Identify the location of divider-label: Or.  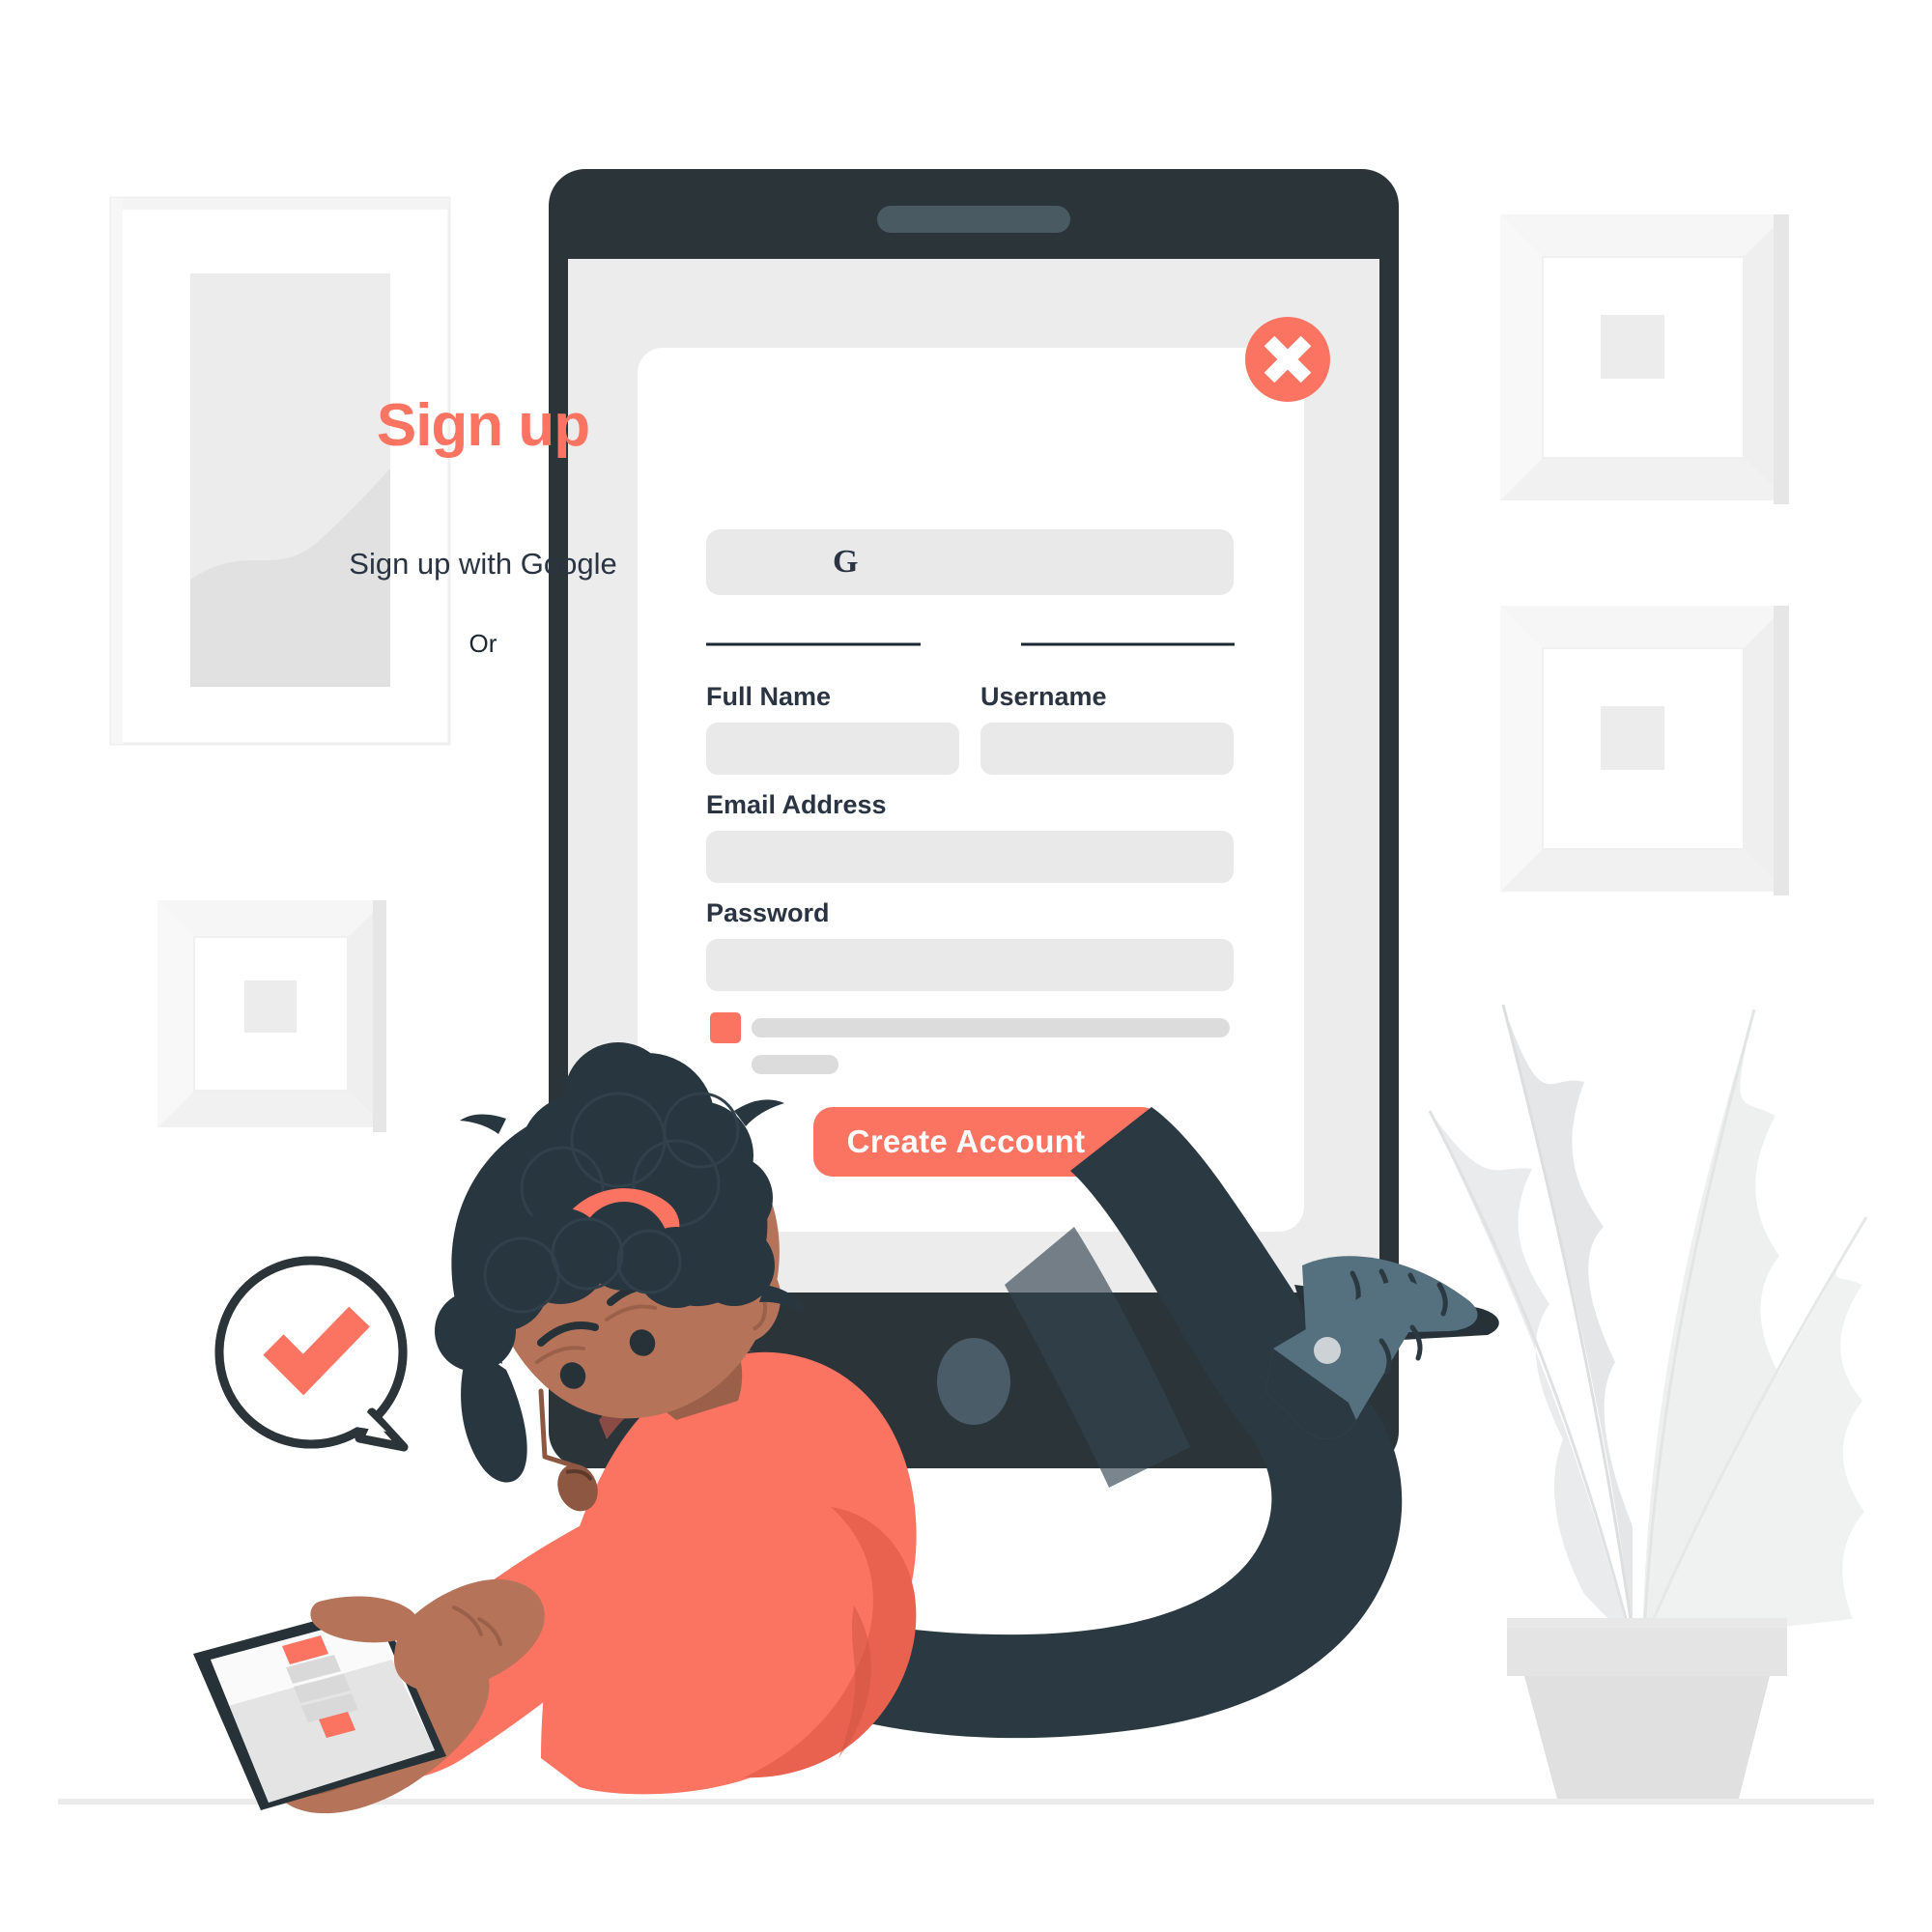
(483, 643).